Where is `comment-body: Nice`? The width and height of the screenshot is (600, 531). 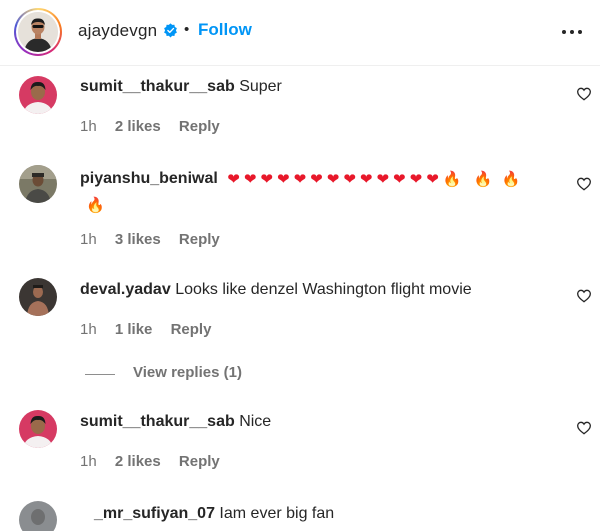
comment-body: Nice is located at coordinates (255, 421).